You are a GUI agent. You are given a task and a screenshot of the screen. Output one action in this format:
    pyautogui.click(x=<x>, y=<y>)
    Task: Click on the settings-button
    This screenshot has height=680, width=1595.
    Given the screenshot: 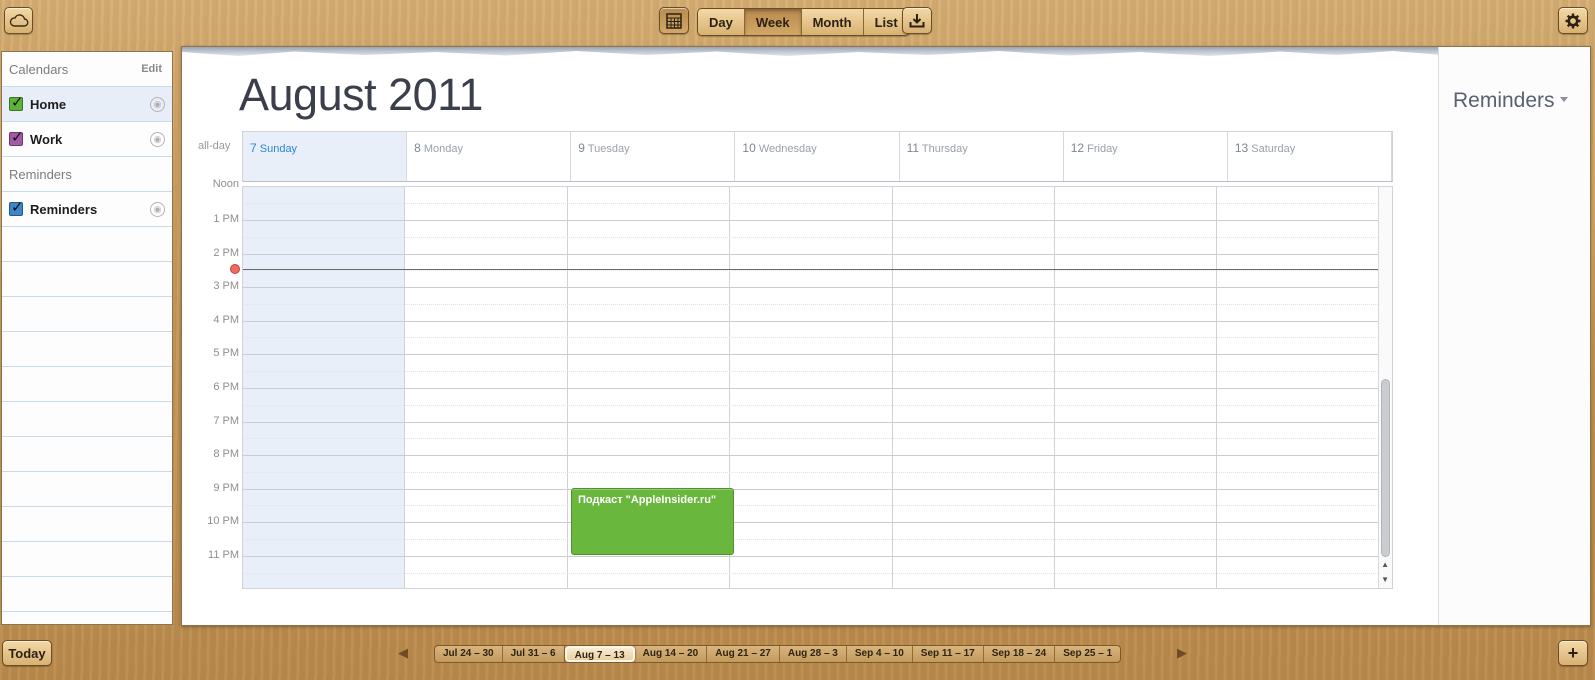 What is the action you would take?
    pyautogui.click(x=1573, y=20)
    